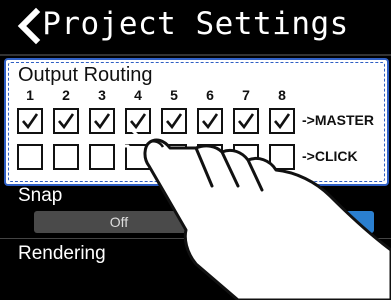 Image resolution: width=391 pixels, height=300 pixels. What do you see at coordinates (282, 95) in the screenshot?
I see `channel-number-8: 8` at bounding box center [282, 95].